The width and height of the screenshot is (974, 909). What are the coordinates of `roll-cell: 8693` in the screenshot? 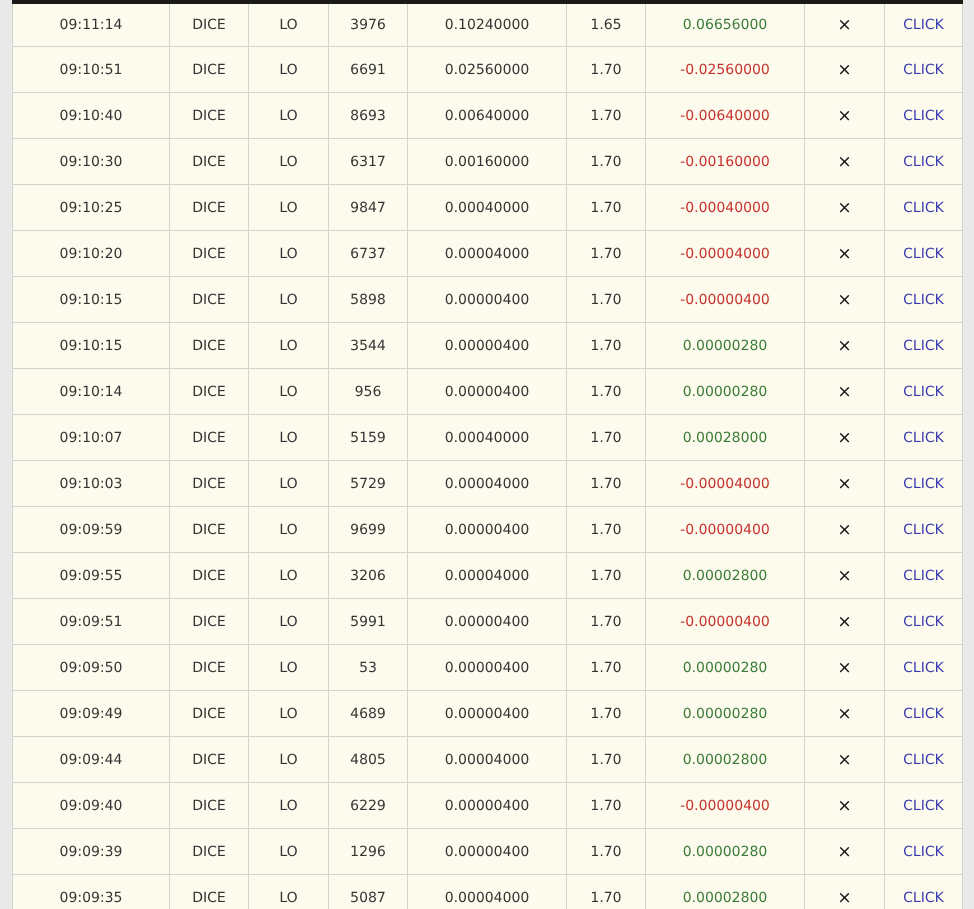 It's located at (368, 115).